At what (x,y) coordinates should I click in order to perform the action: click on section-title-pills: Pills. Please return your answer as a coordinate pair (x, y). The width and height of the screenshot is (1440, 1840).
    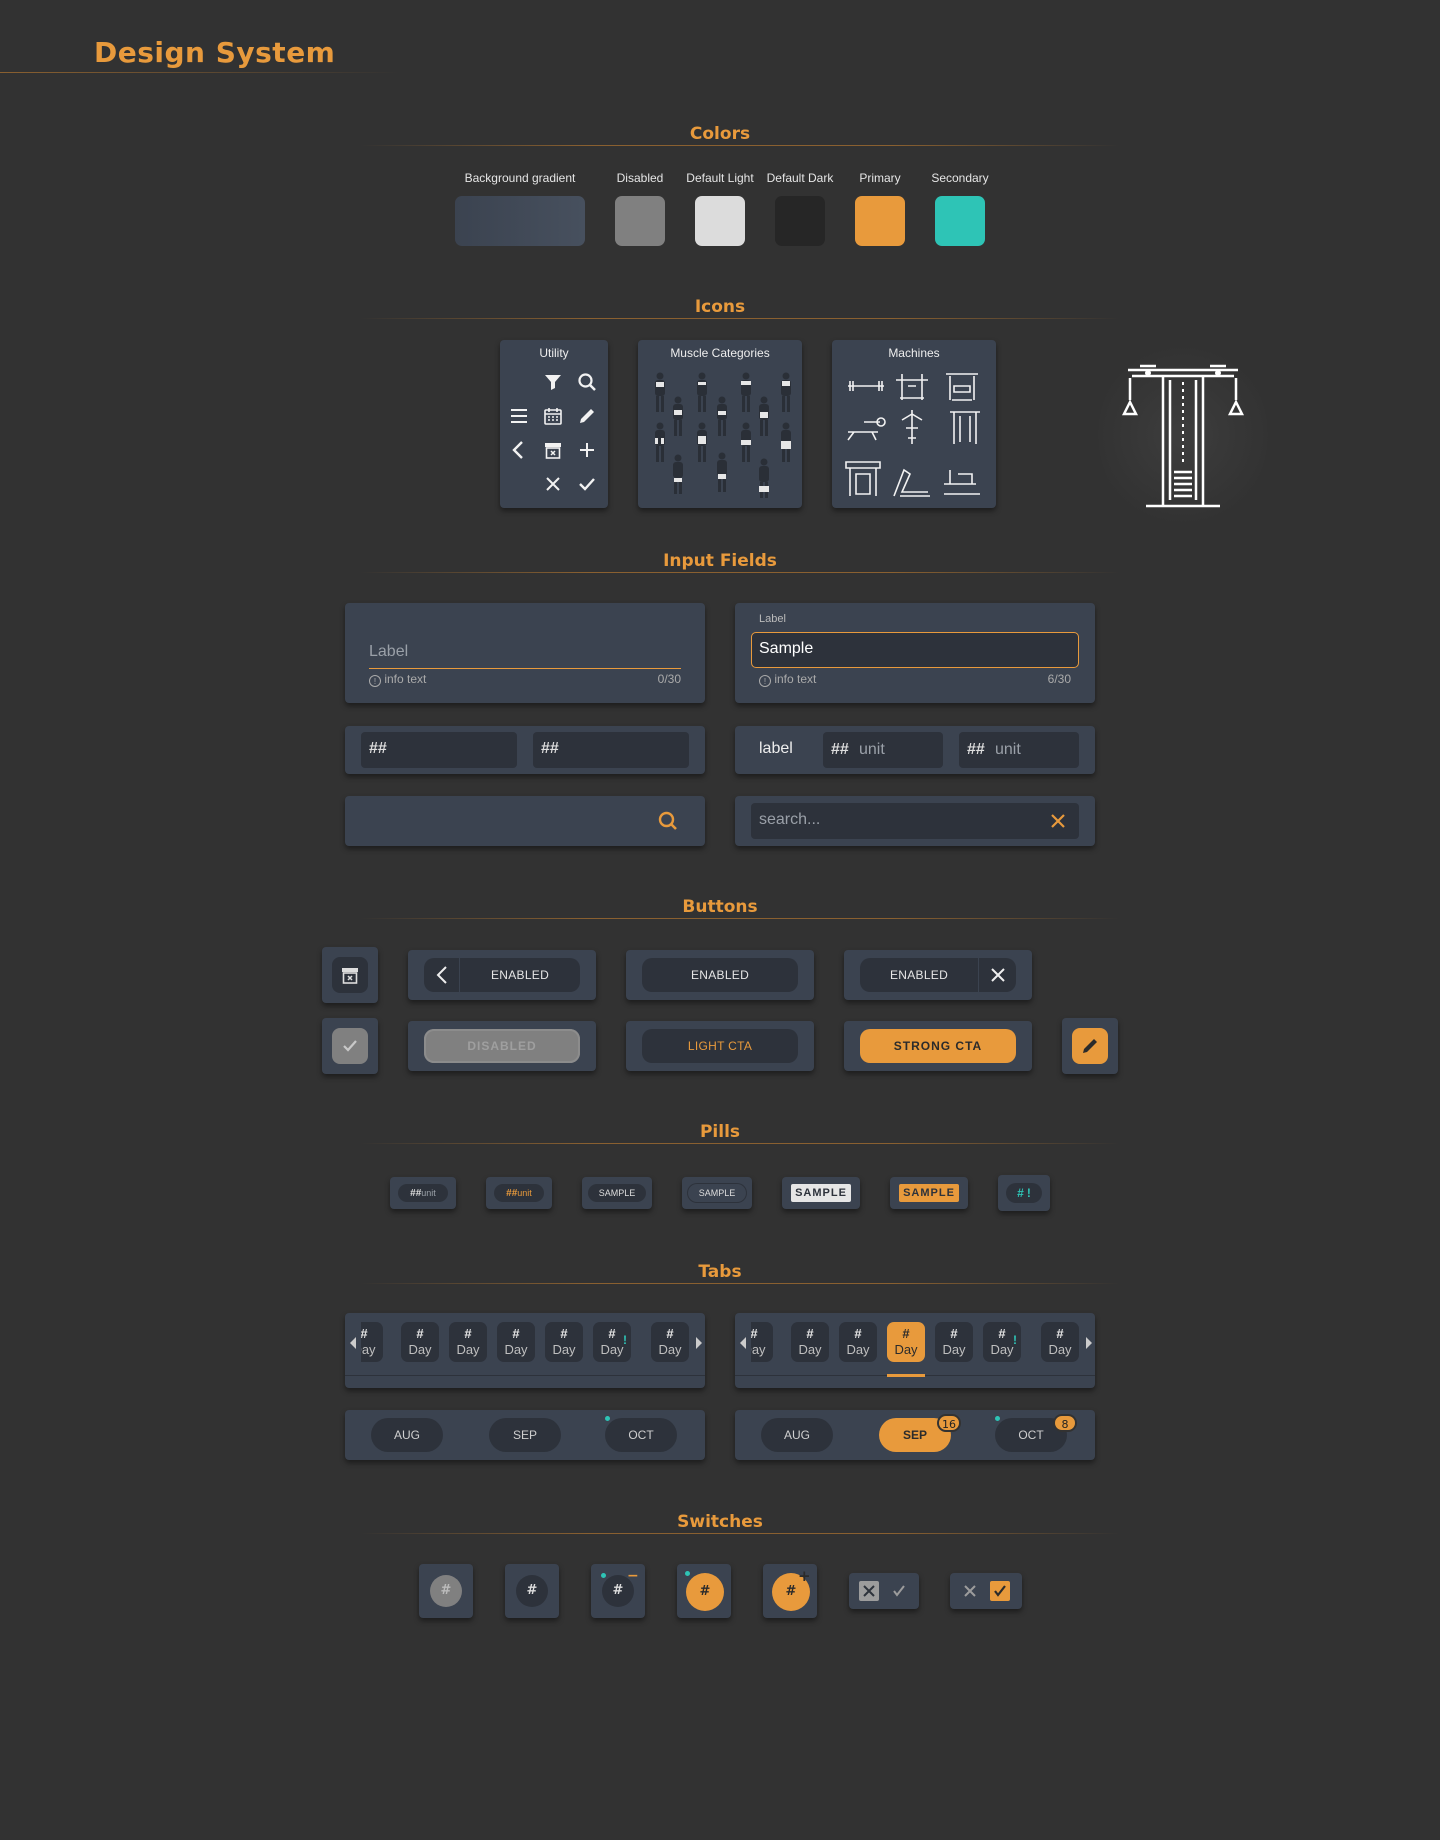
    Looking at the image, I should click on (720, 1132).